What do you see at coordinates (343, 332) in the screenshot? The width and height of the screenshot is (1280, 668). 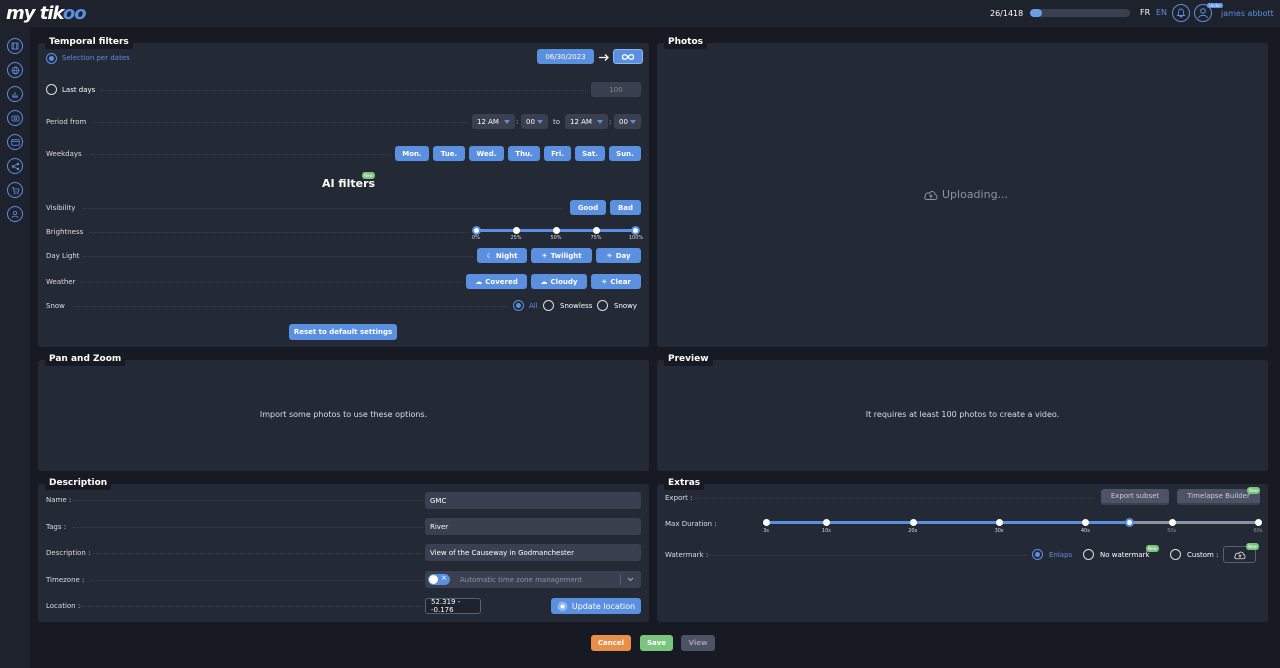 I see `reset-default-button: Reset to default settings` at bounding box center [343, 332].